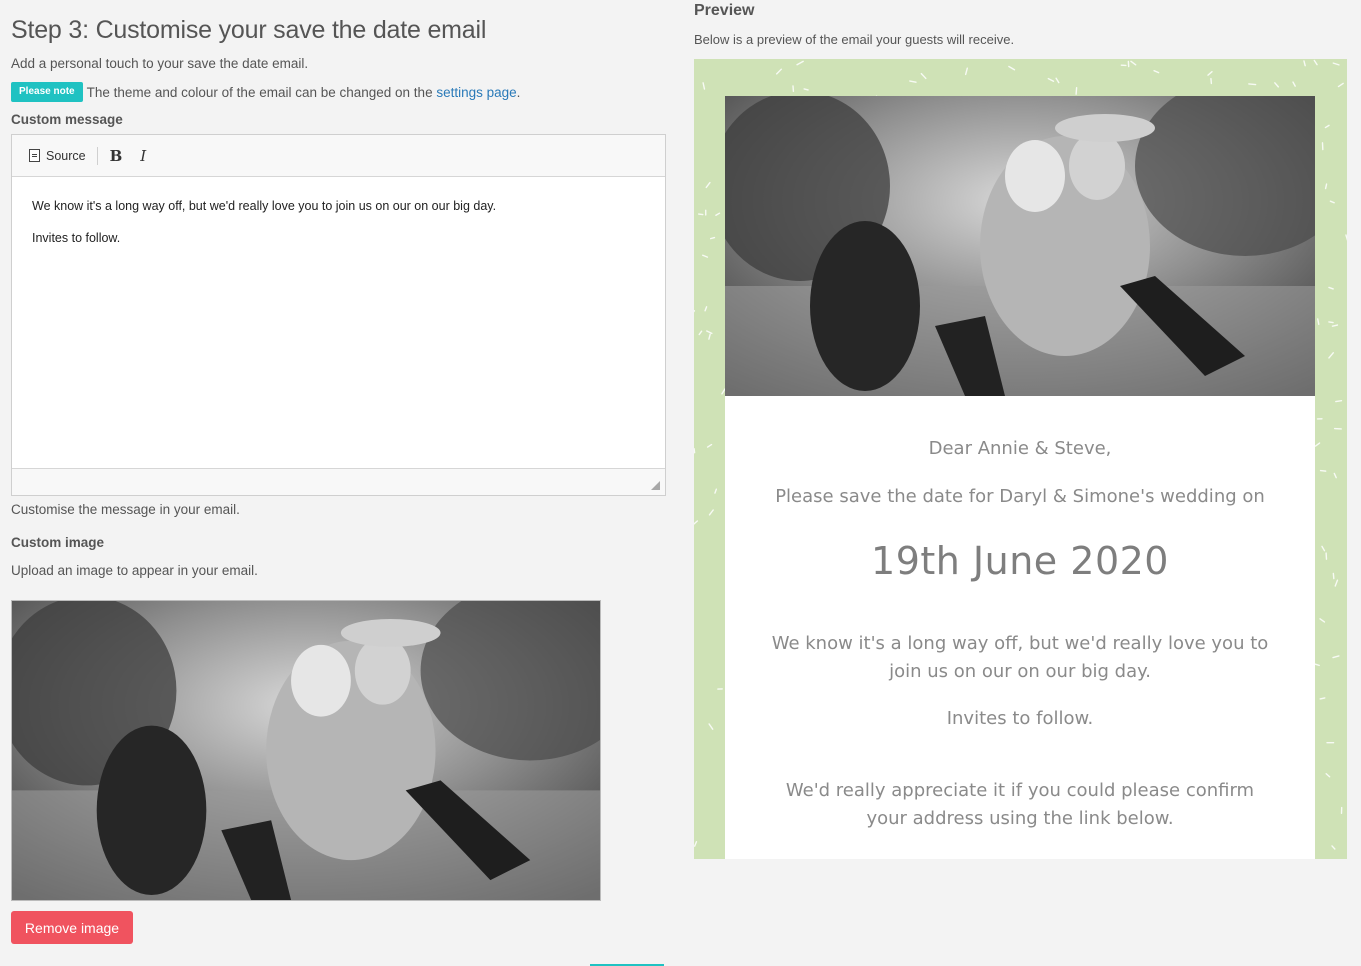  What do you see at coordinates (34, 155) in the screenshot?
I see `source-doc-icon` at bounding box center [34, 155].